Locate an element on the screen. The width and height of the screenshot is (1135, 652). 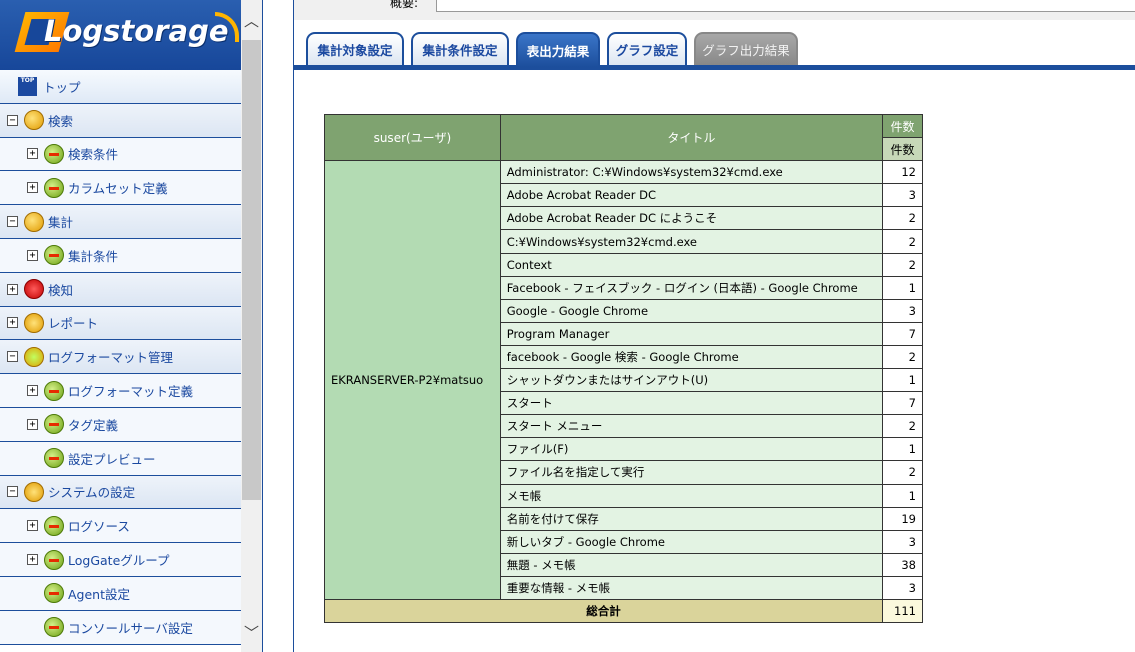
sidebar-item: コンソールサーバ設定 is located at coordinates (120, 627).